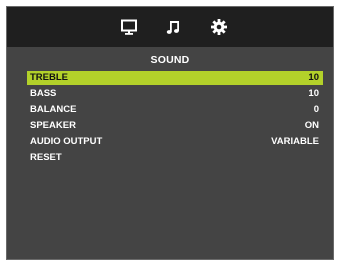  I want to click on music-note-icon, so click(174, 27).